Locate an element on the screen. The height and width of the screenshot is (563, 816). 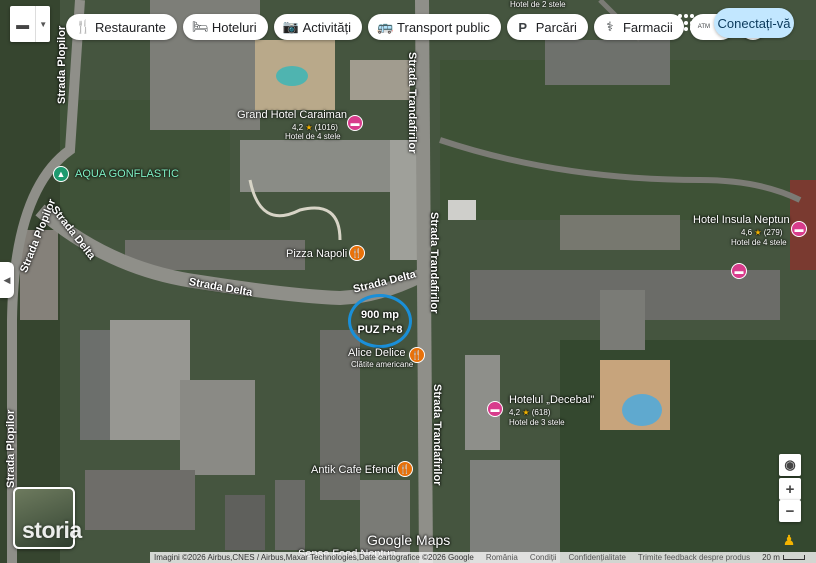
plot-zoning-label: PUZ P+8 is located at coordinates (380, 330).